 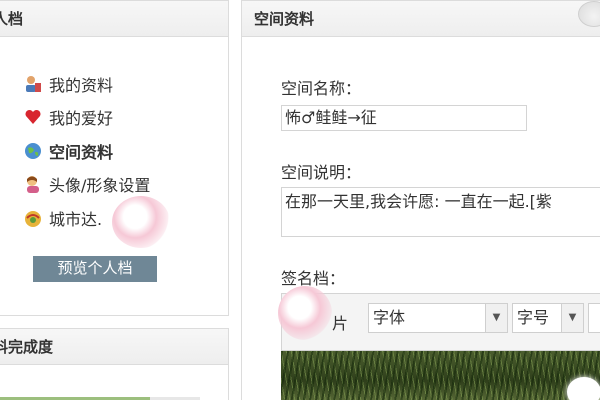 What do you see at coordinates (33, 151) in the screenshot?
I see `globe-icon` at bounding box center [33, 151].